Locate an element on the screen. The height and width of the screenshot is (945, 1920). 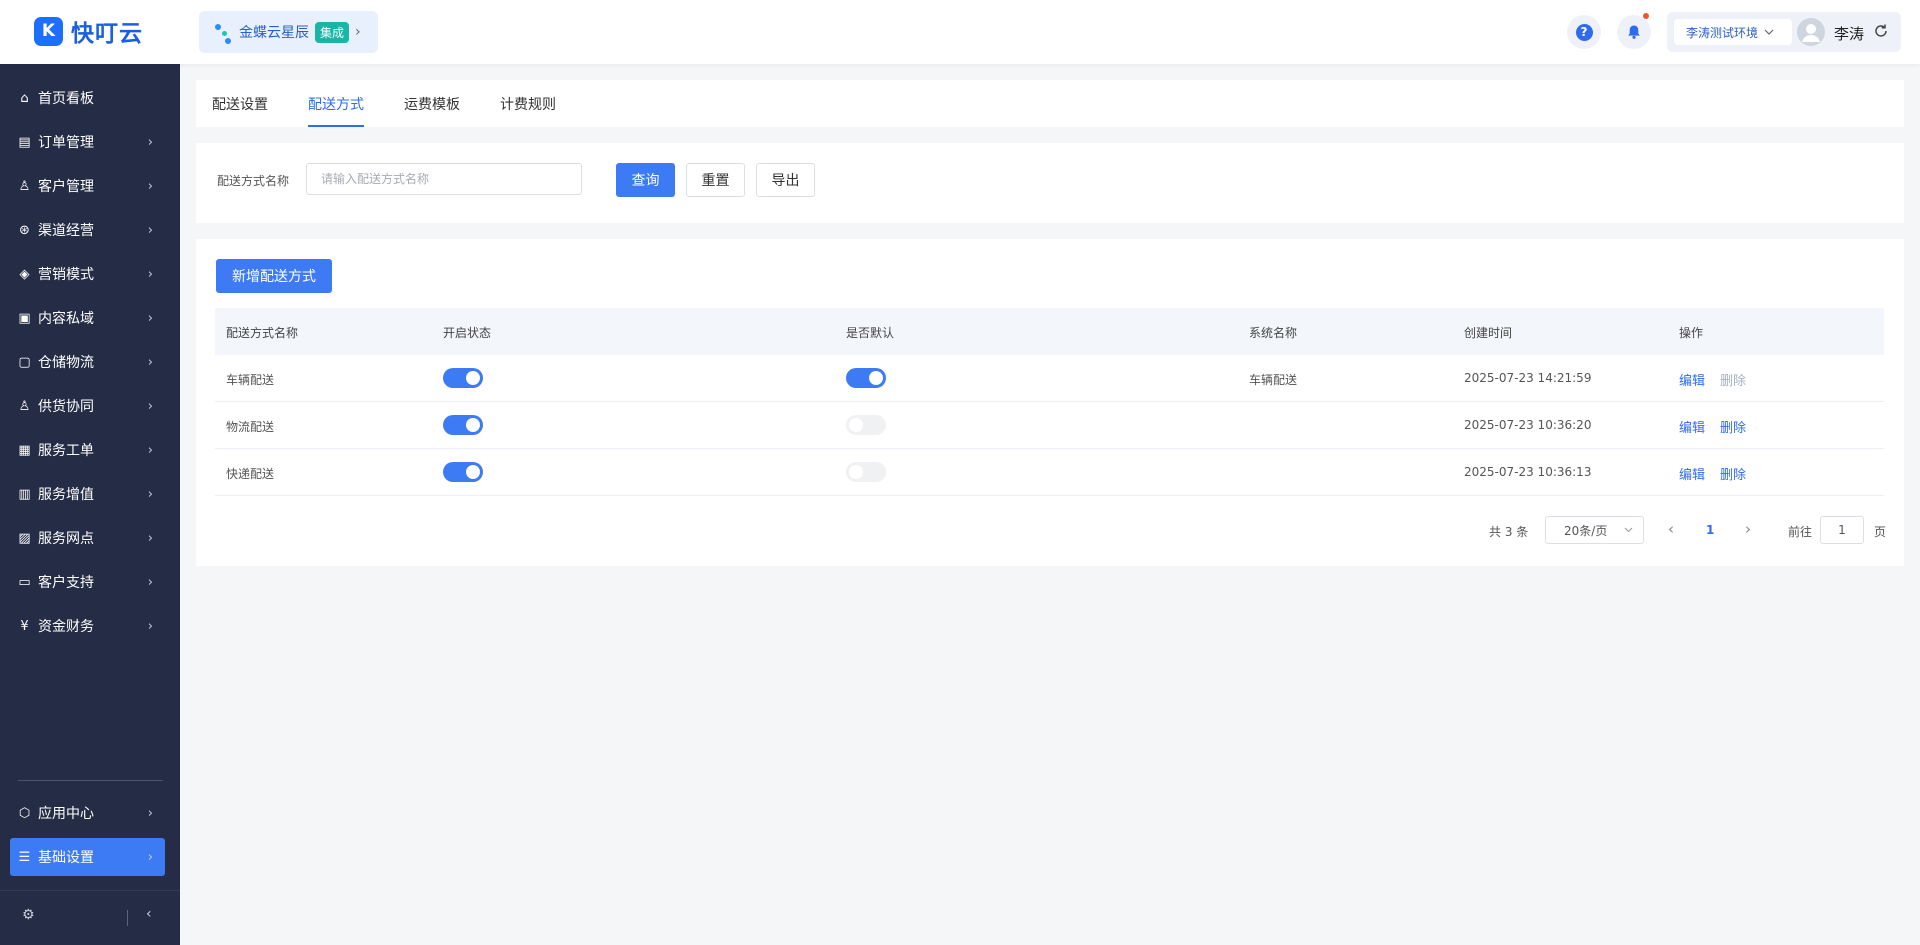
sidebar-item-settings-list: ☰ 基础设置 › is located at coordinates (87, 857).